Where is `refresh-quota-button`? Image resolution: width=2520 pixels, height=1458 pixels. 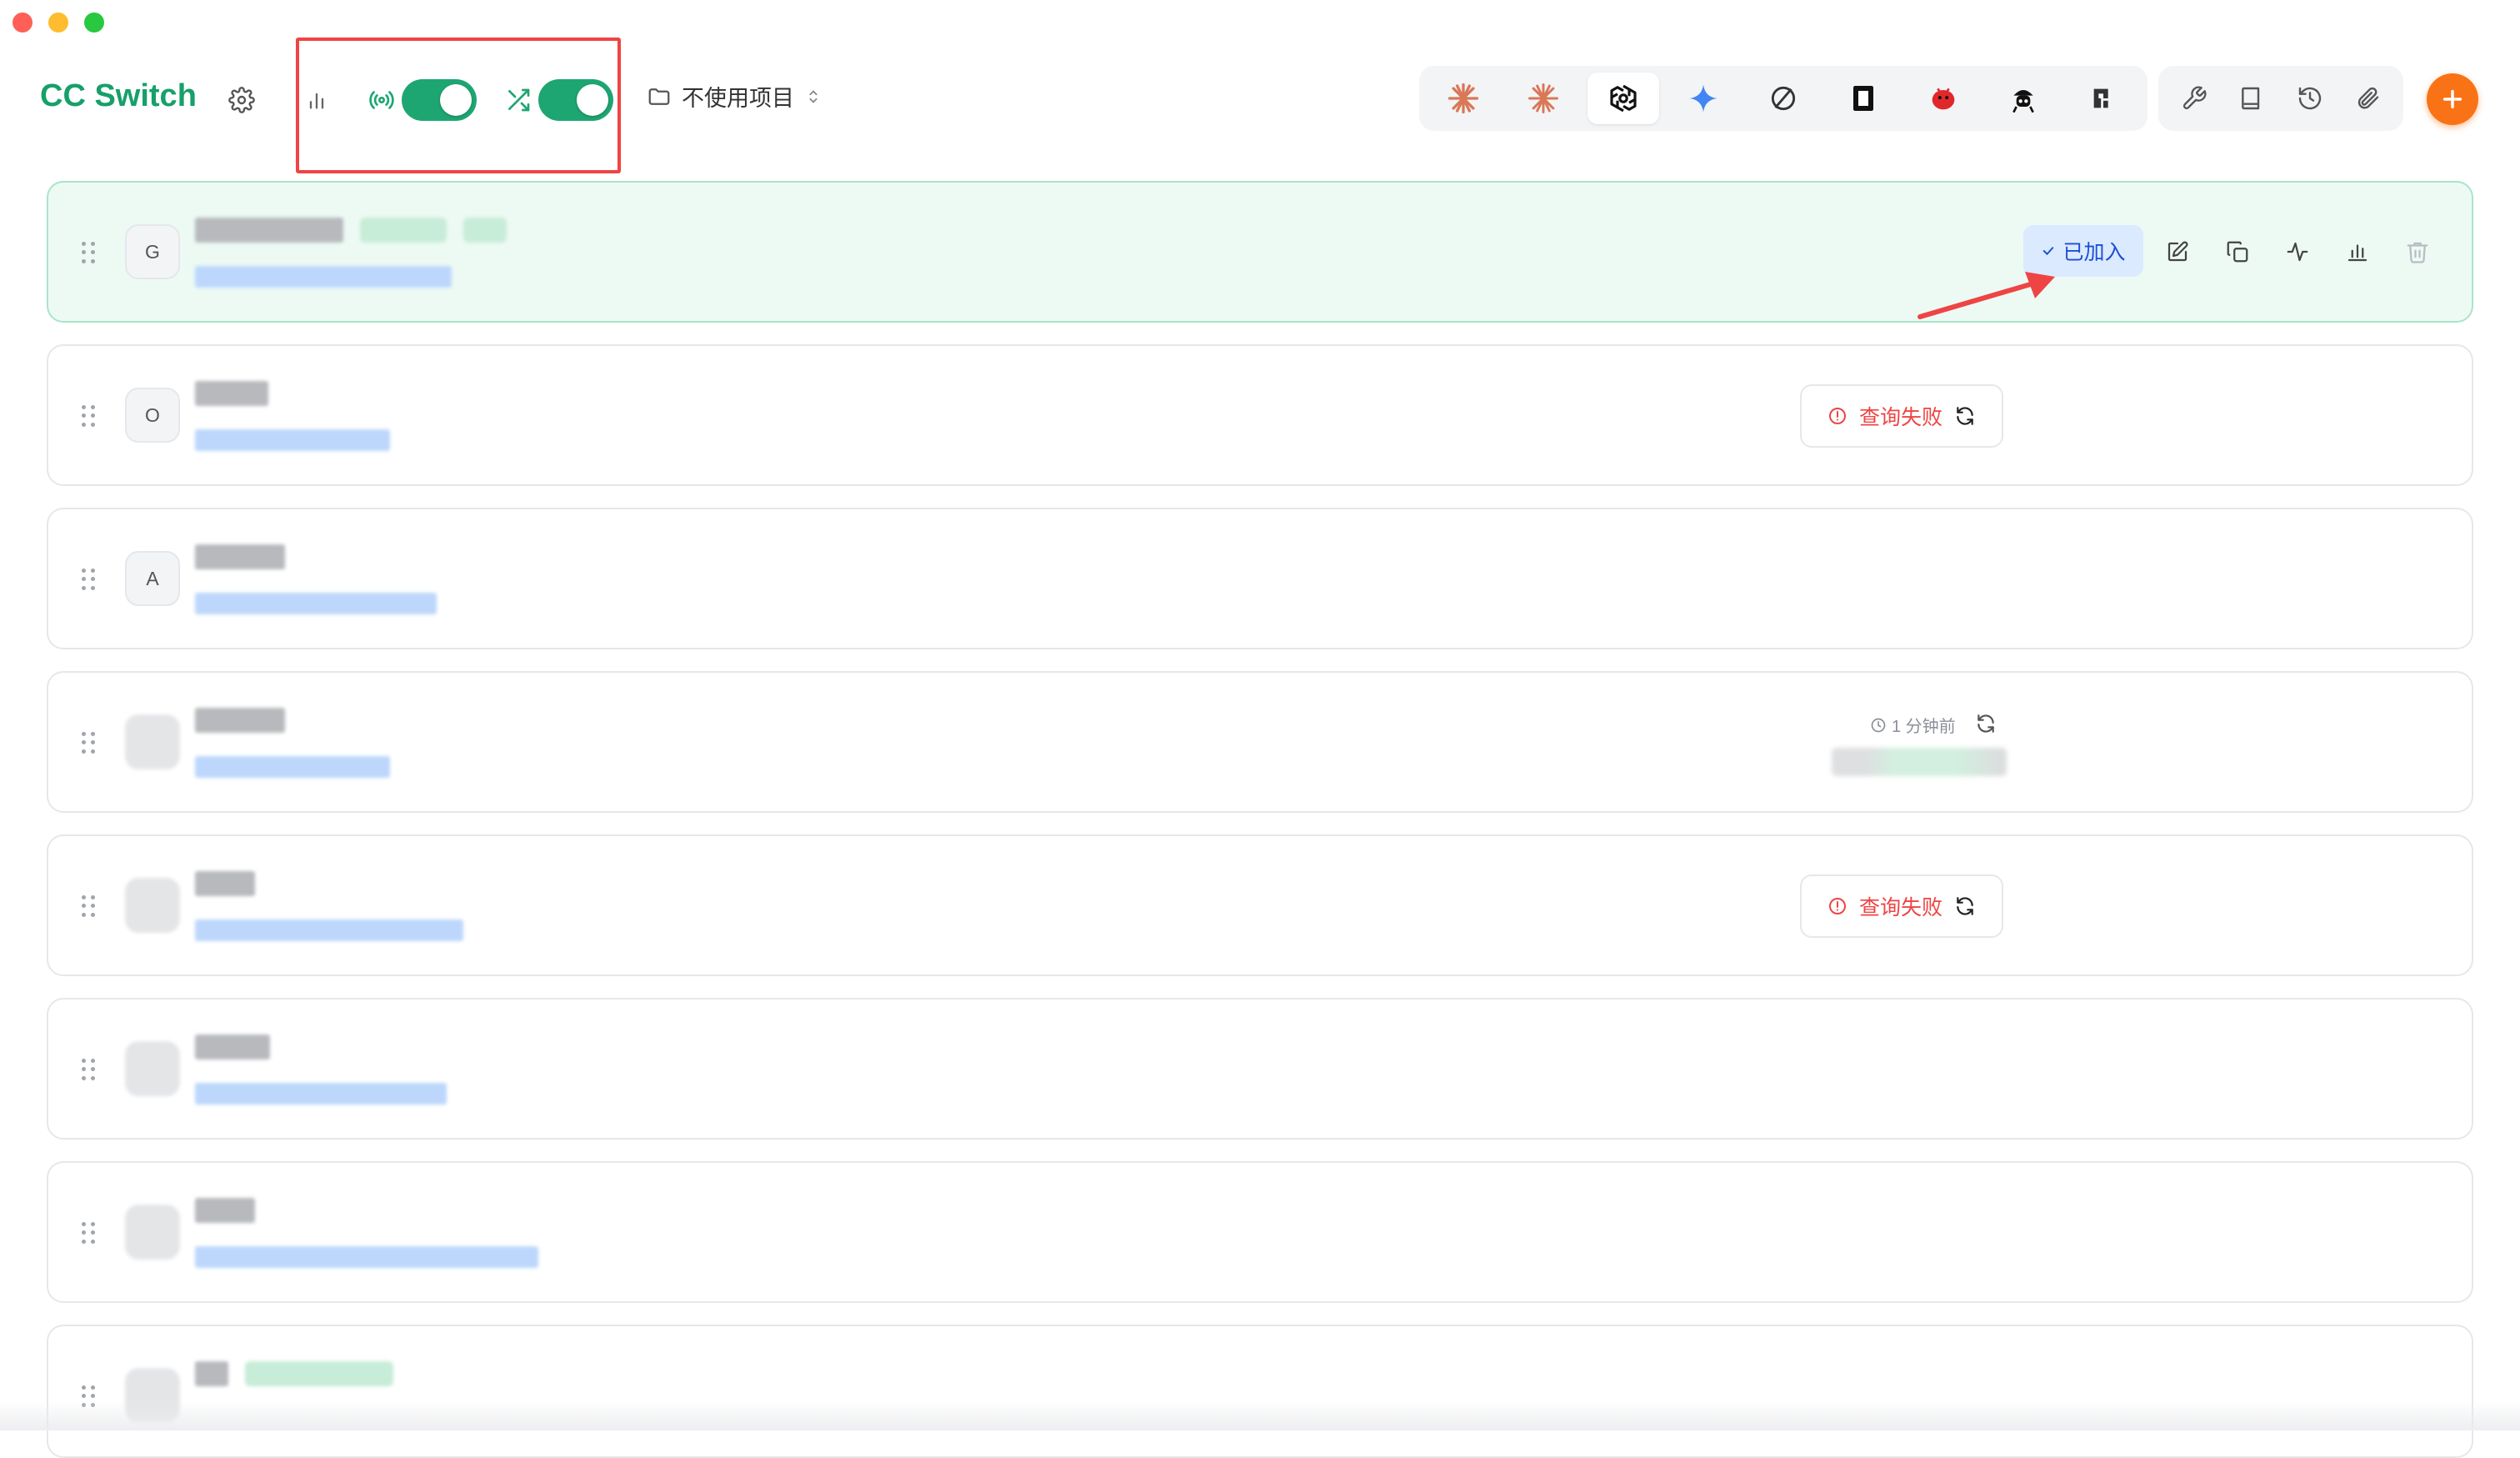 refresh-quota-button is located at coordinates (1986, 726).